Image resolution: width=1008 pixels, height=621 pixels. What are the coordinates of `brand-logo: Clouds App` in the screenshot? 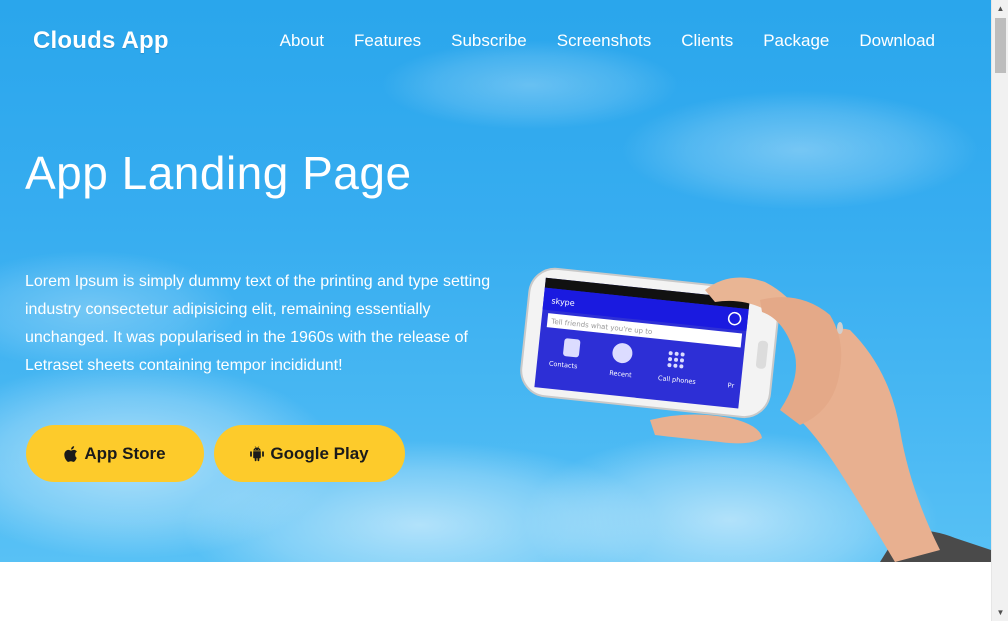 It's located at (101, 41).